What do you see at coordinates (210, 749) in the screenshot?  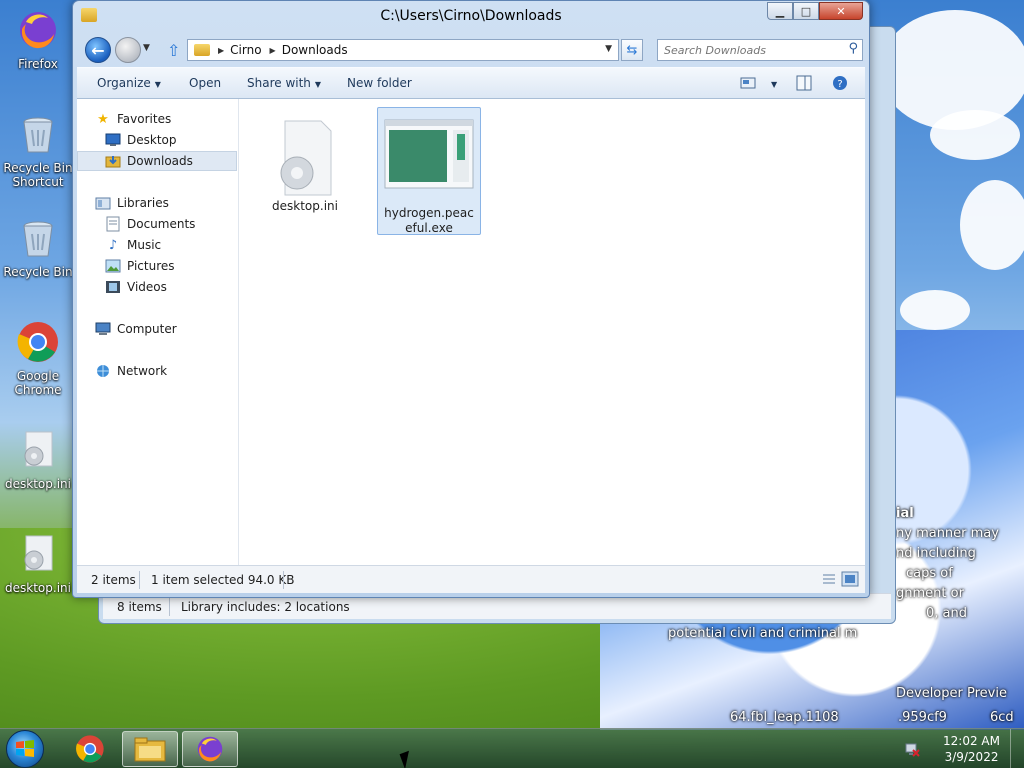 I see `taskbar-firefox` at bounding box center [210, 749].